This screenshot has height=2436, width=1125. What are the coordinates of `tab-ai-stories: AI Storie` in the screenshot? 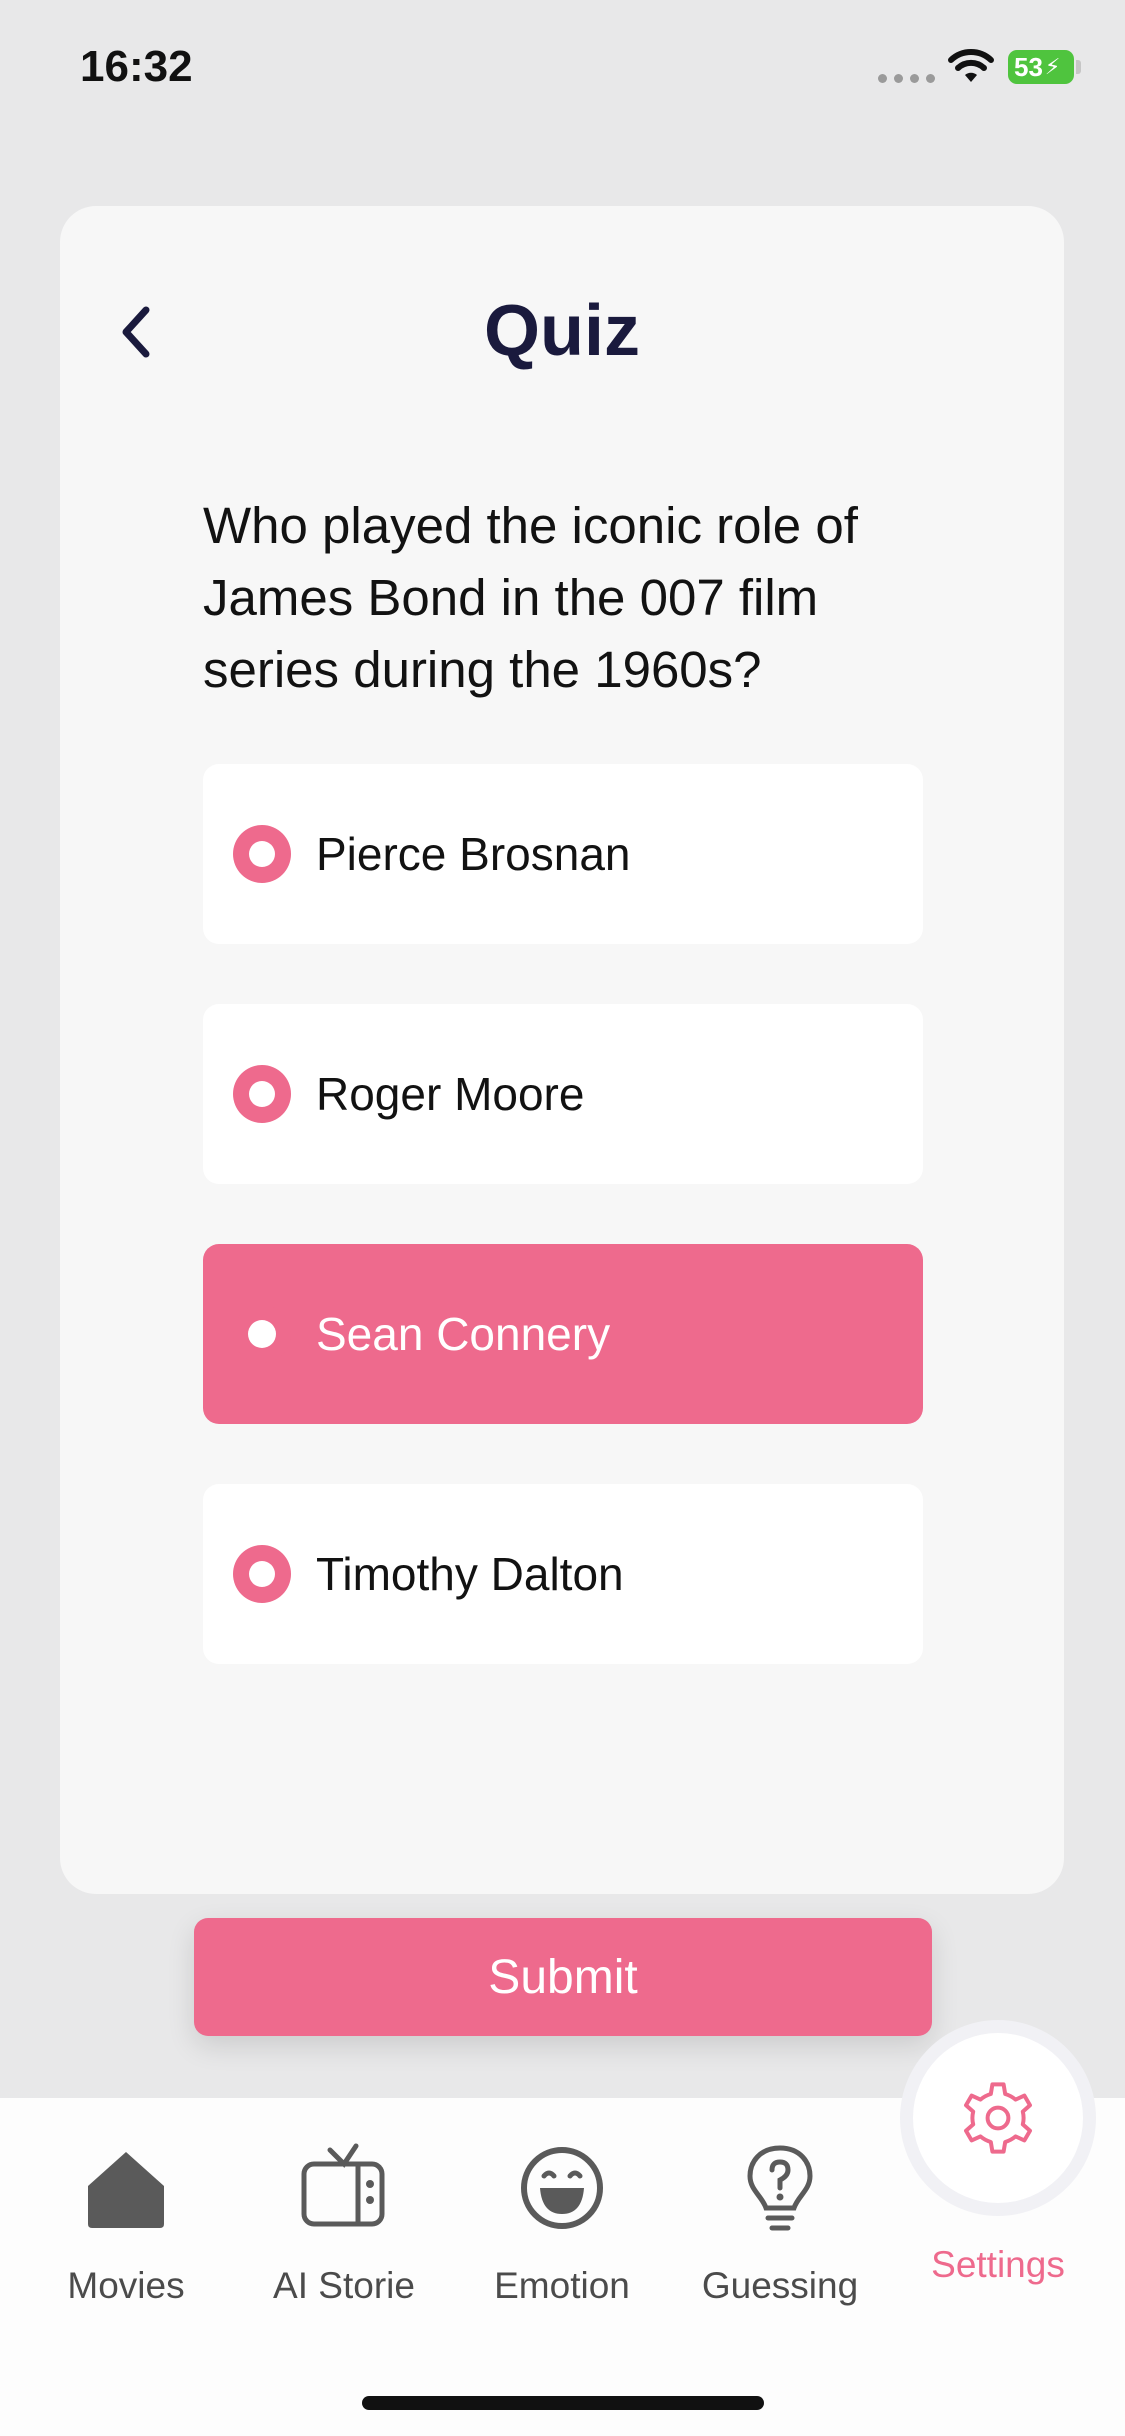 It's located at (344, 2222).